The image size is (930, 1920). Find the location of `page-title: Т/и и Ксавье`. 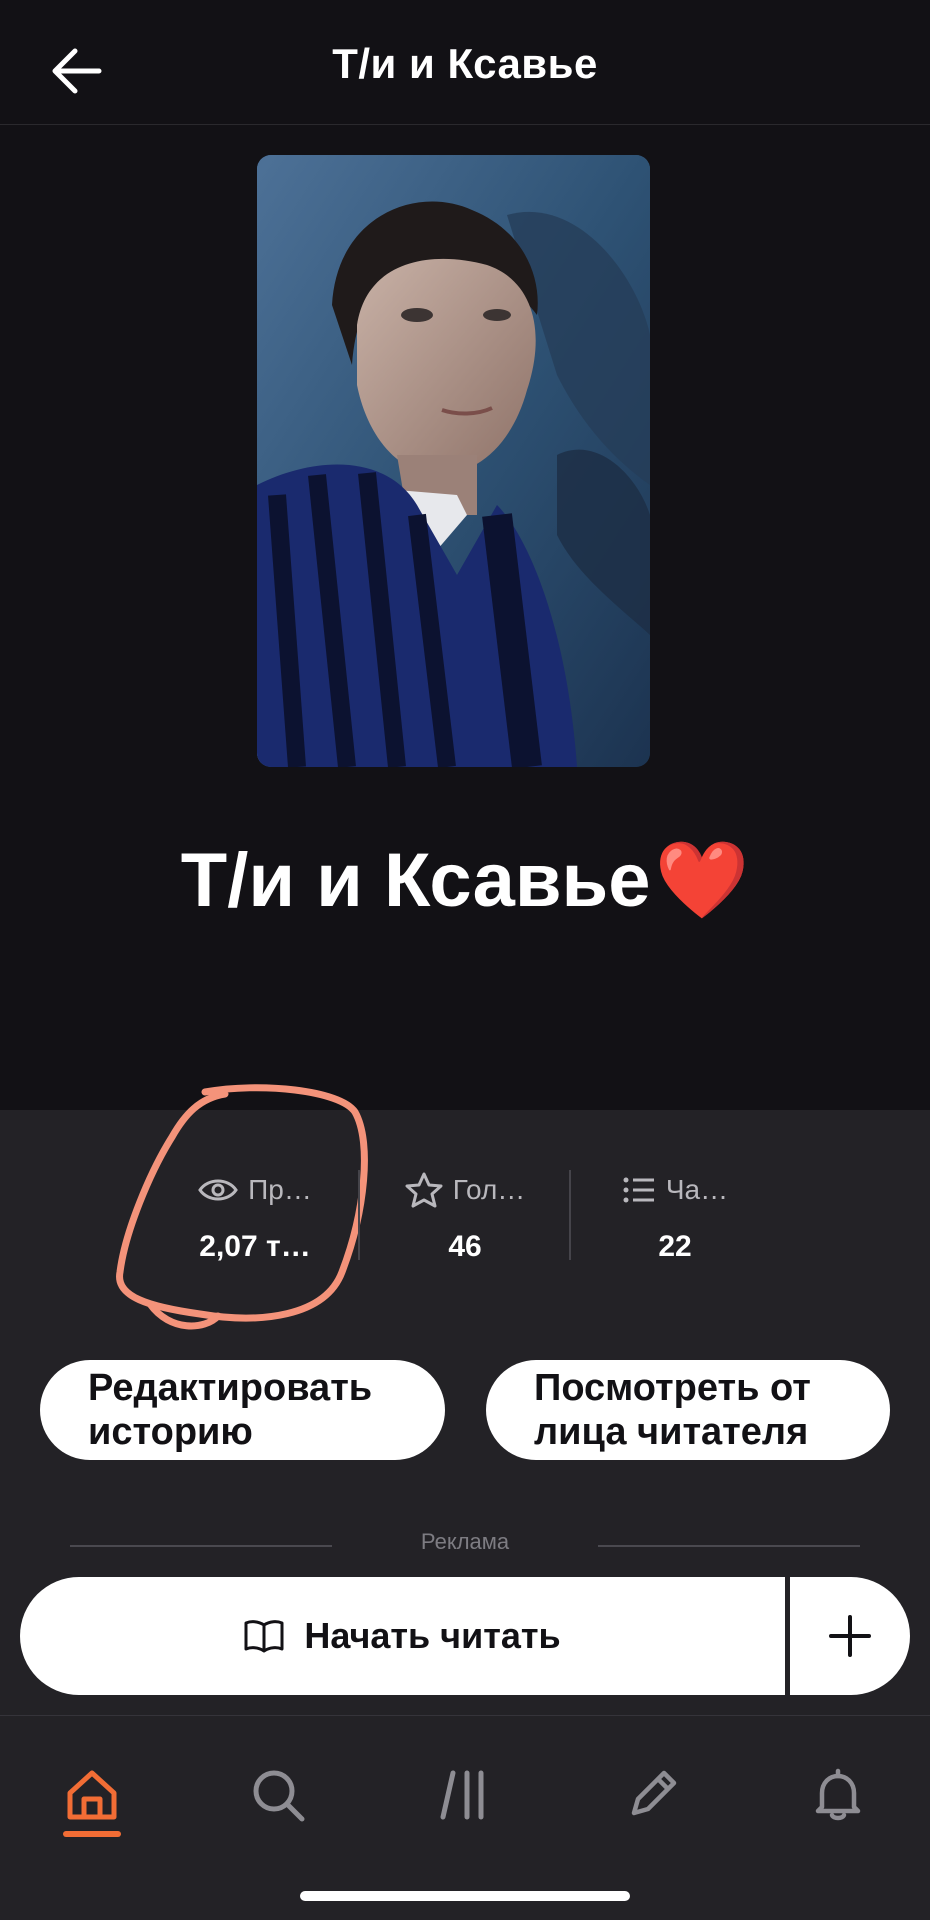

page-title: Т/и и Ксавье is located at coordinates (465, 63).